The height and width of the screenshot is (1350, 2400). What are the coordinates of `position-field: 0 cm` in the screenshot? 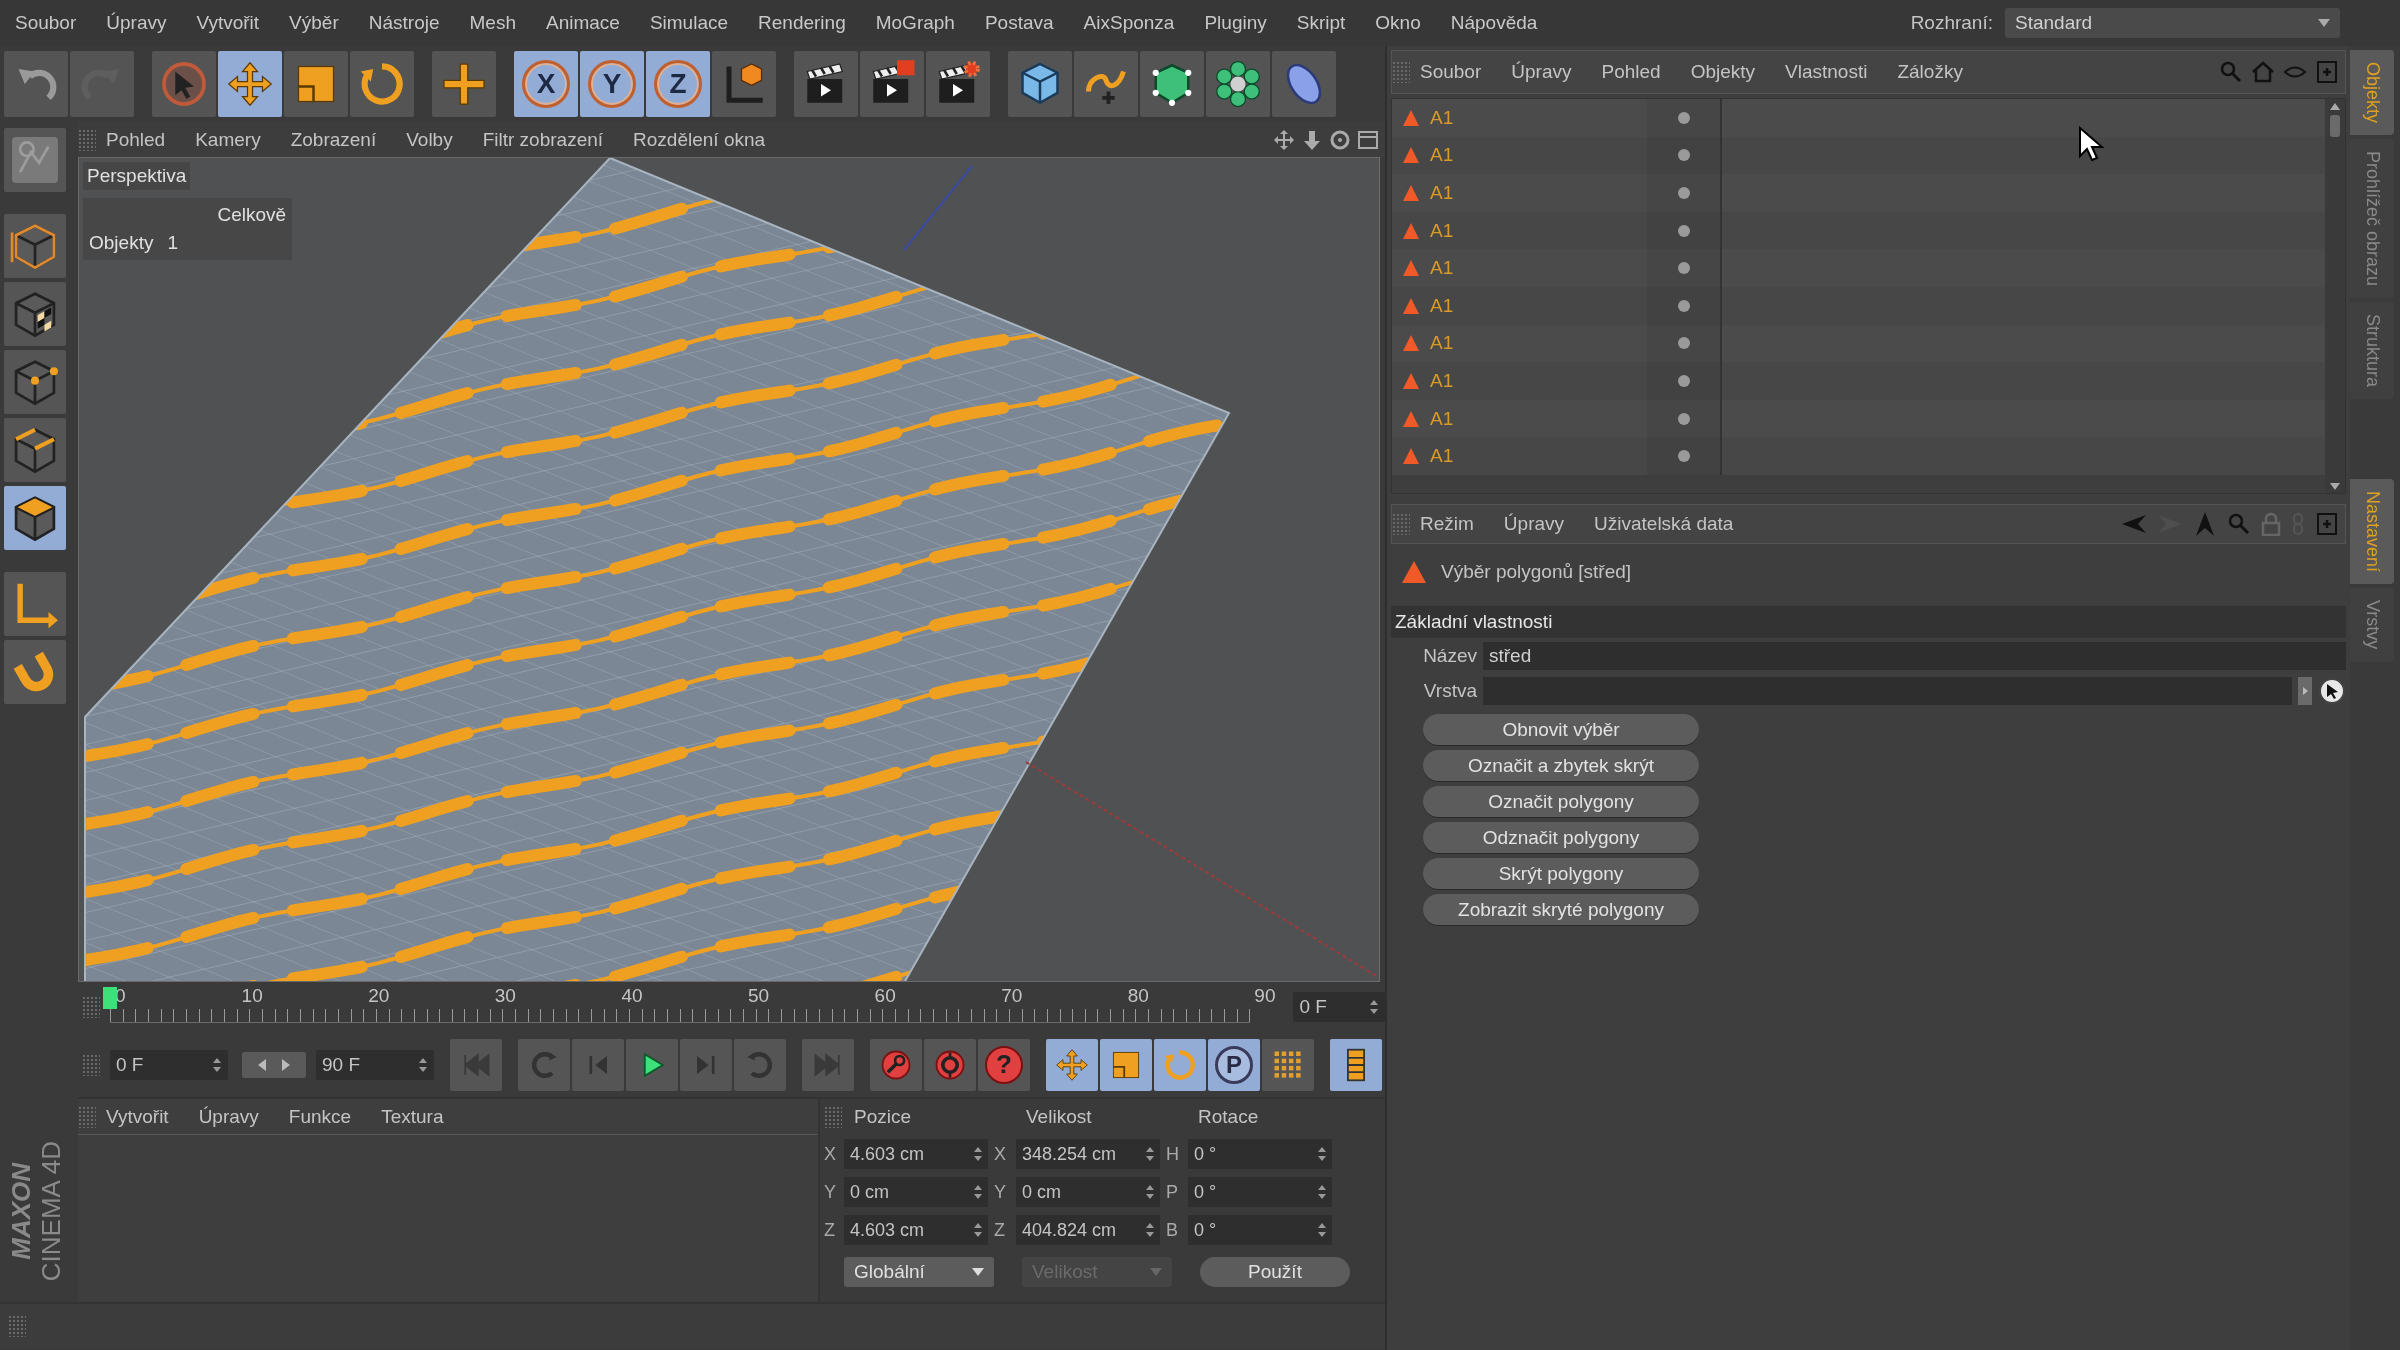 It's located at (916, 1192).